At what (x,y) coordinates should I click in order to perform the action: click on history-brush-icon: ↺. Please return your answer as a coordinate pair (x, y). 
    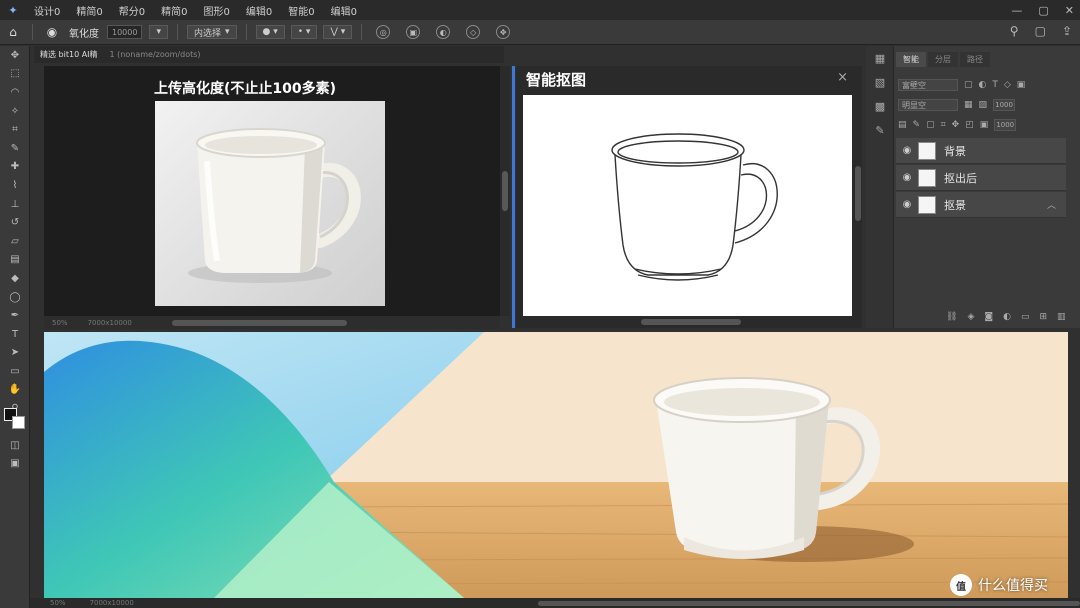
    Looking at the image, I should click on (15, 222).